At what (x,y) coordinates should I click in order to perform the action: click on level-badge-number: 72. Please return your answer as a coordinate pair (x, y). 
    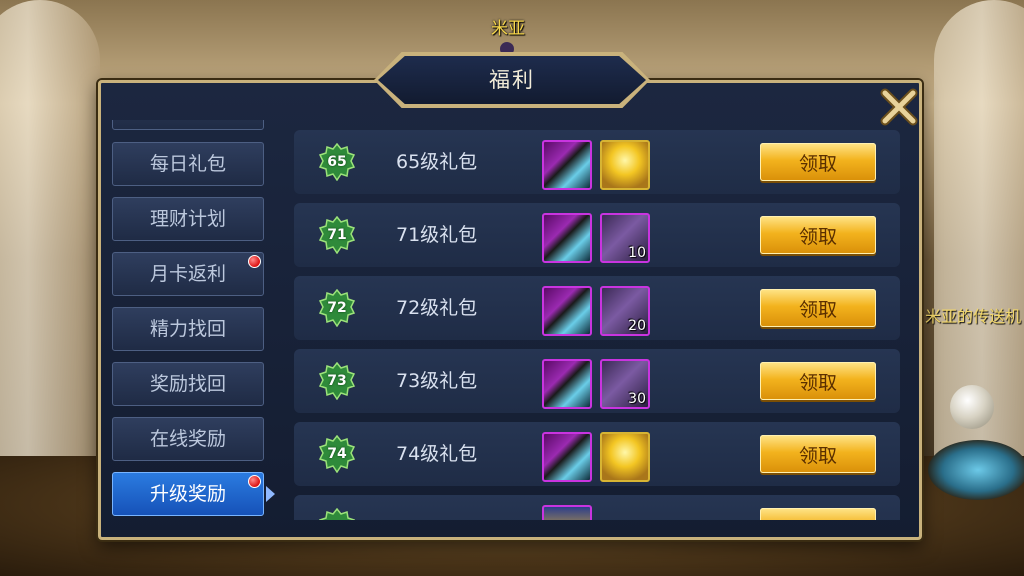
    Looking at the image, I should click on (337, 308).